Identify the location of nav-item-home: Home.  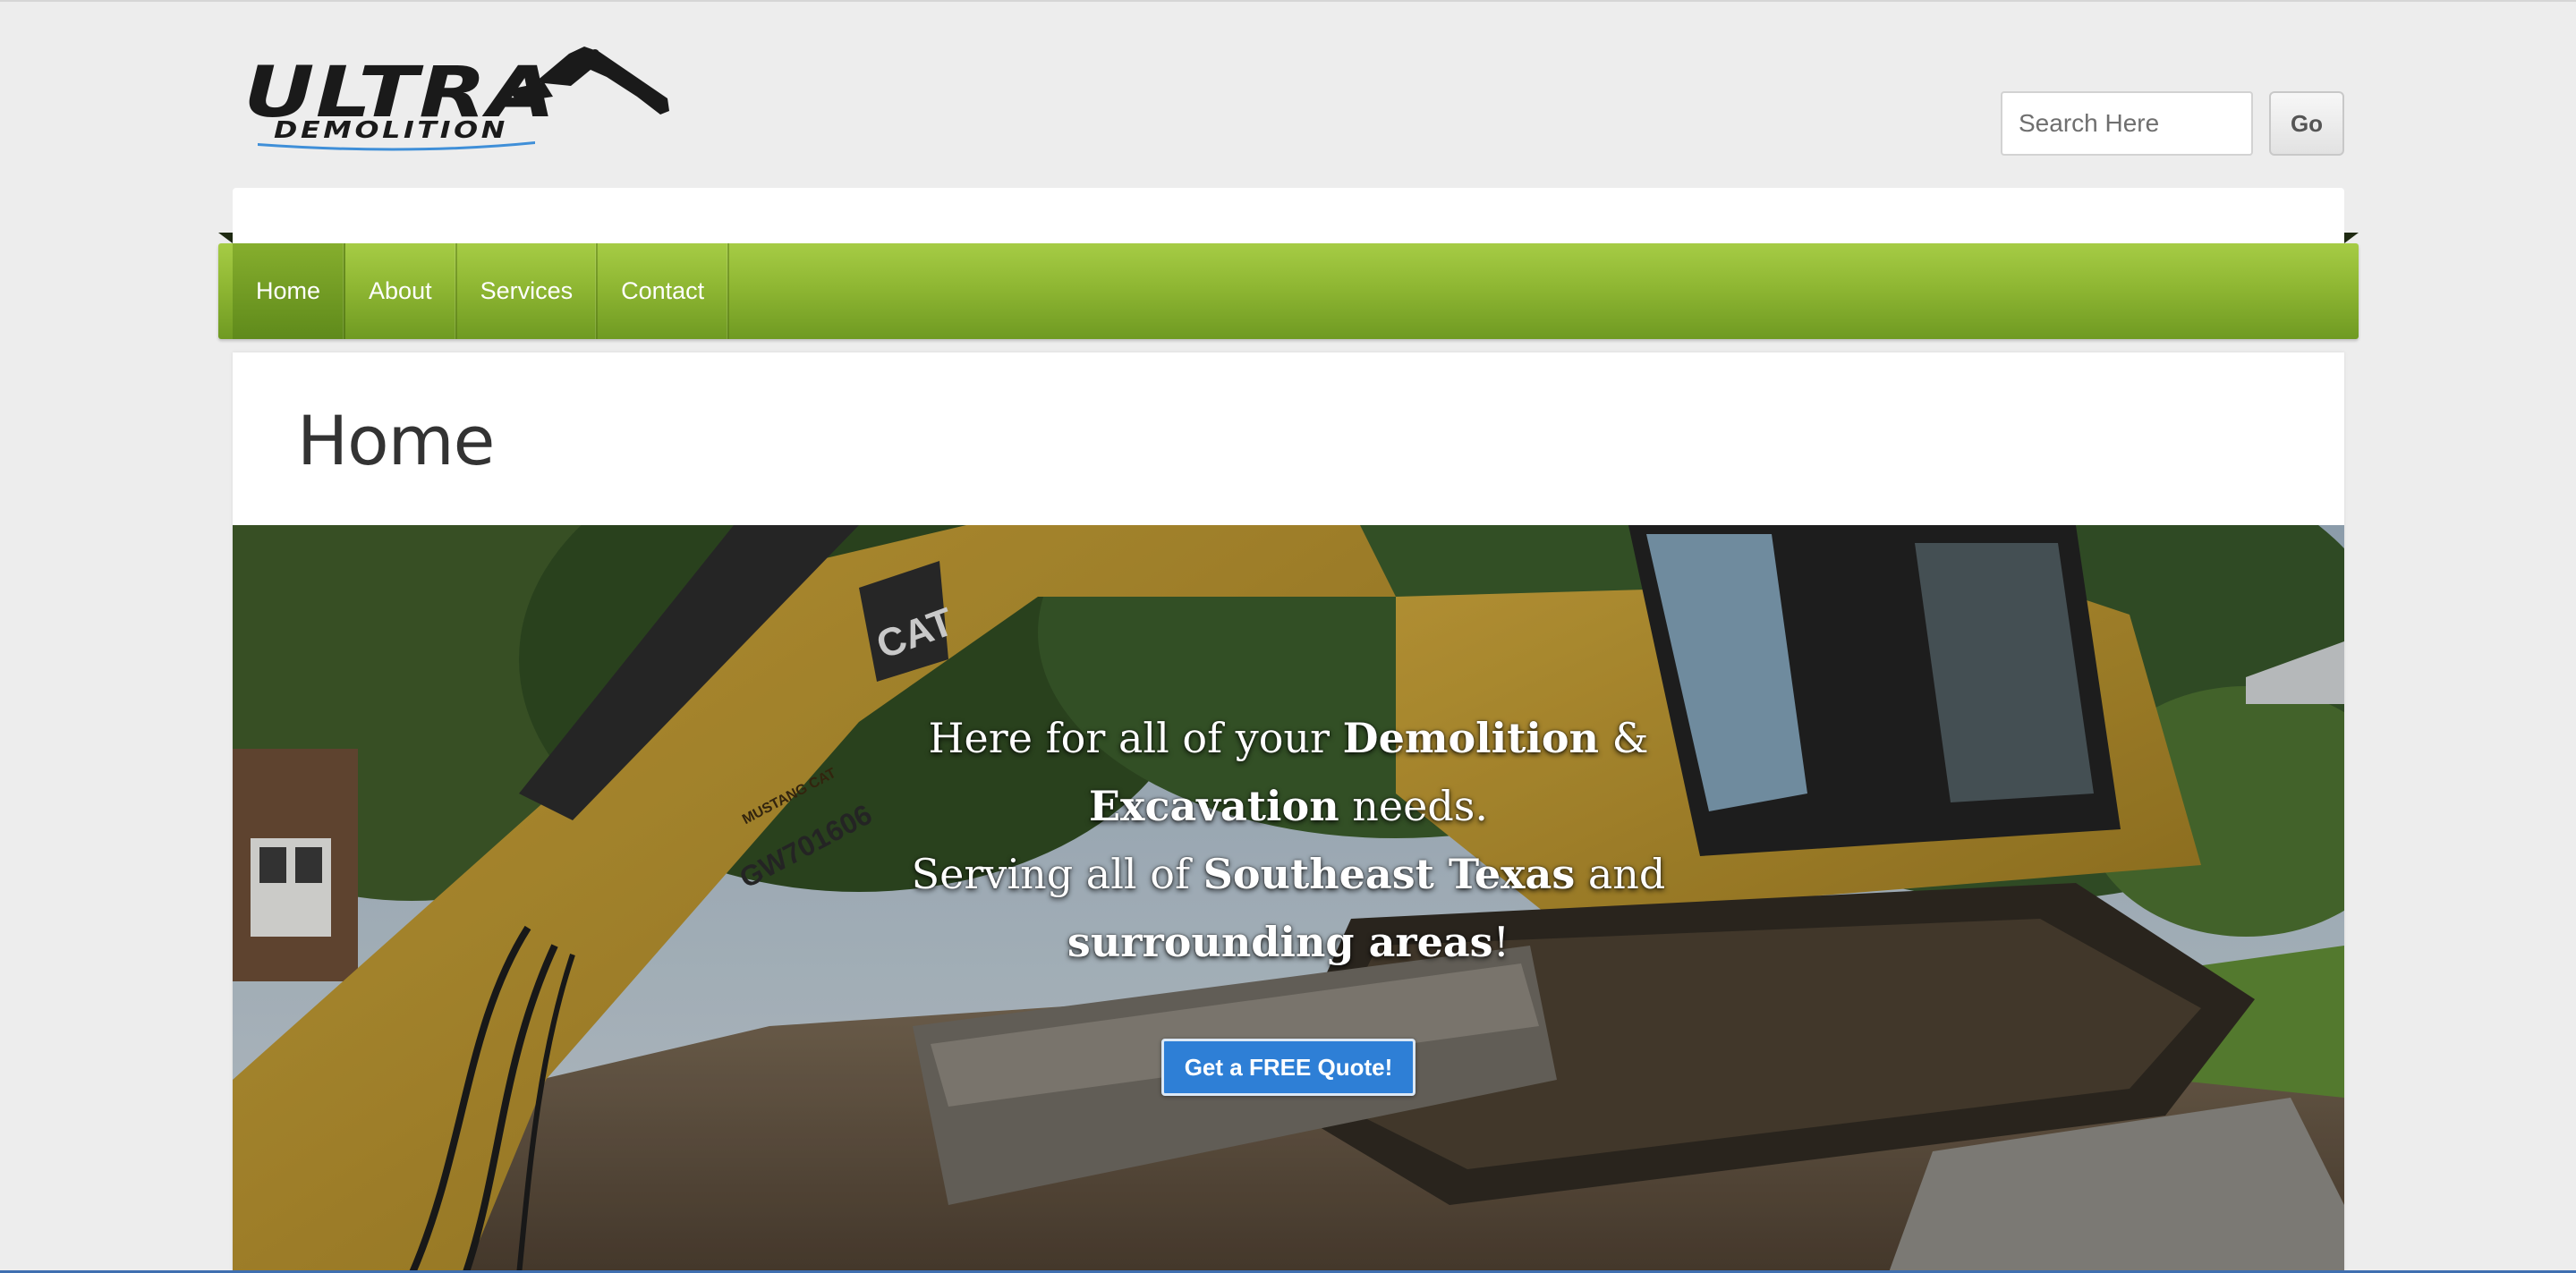
(289, 291).